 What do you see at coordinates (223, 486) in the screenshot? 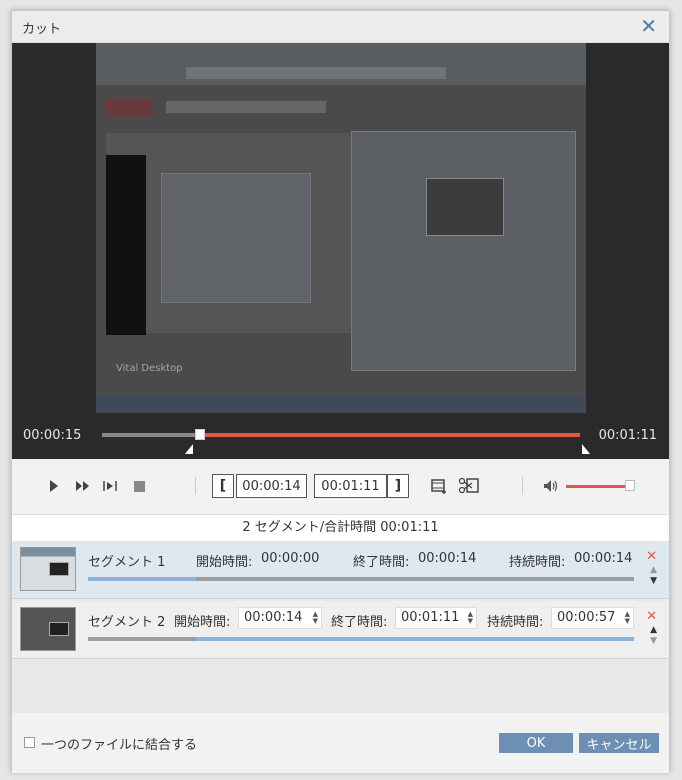
I see `set-start-button: [` at bounding box center [223, 486].